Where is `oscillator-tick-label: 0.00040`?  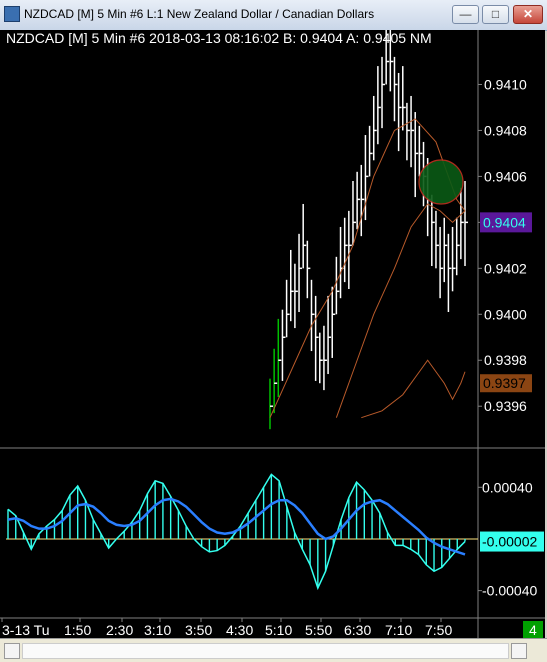 oscillator-tick-label: 0.00040 is located at coordinates (507, 487).